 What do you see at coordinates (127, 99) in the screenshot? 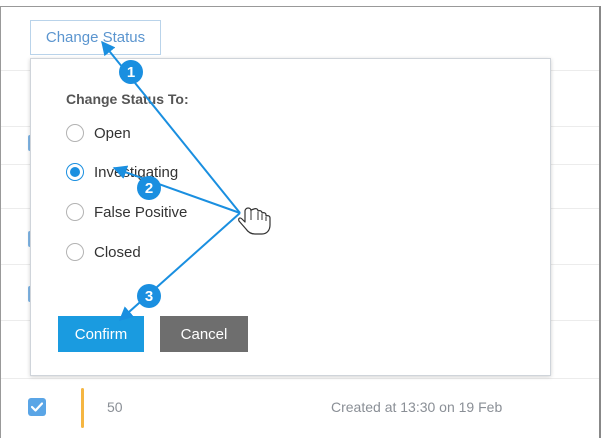
I see `dialog-title: Change Status To:` at bounding box center [127, 99].